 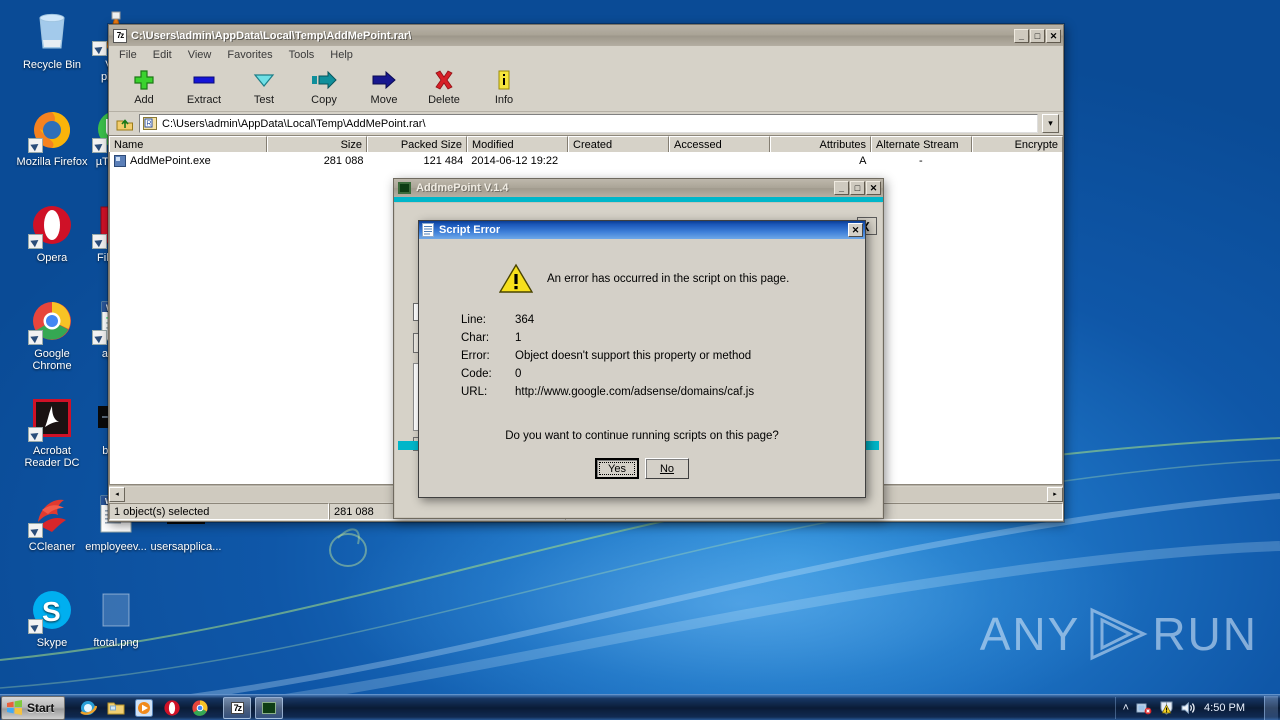 What do you see at coordinates (14, 707) in the screenshot?
I see `windows-logo-icon` at bounding box center [14, 707].